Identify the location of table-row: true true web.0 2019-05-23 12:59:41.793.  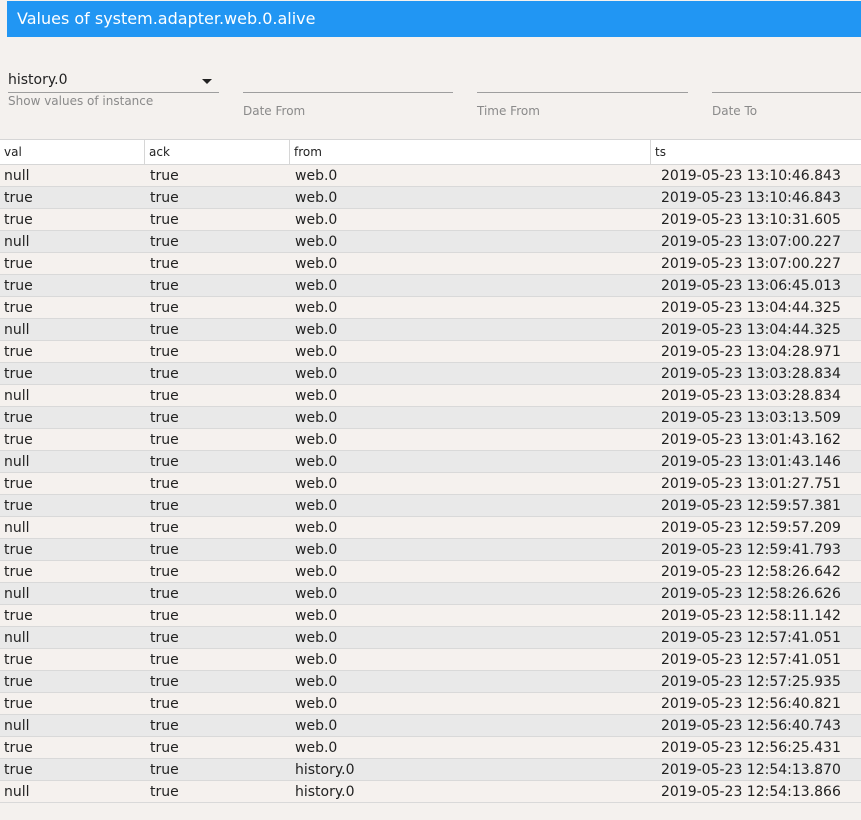
(430, 550).